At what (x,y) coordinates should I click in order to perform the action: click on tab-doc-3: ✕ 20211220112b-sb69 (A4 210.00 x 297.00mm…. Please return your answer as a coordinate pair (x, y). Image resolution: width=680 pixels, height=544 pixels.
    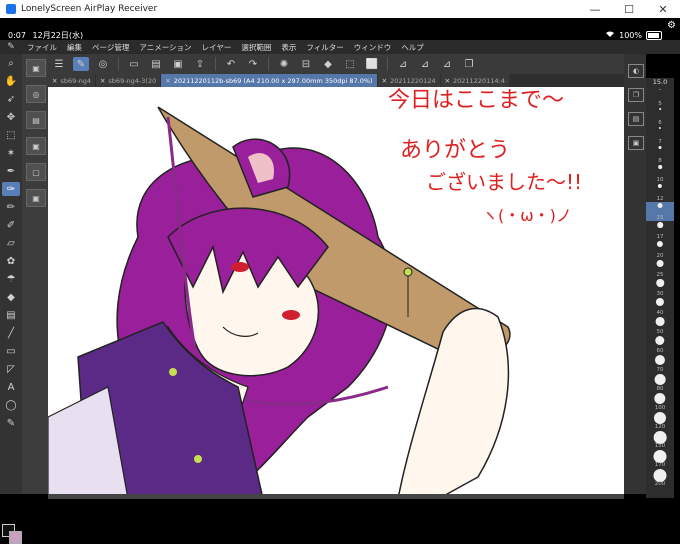
    Looking at the image, I should click on (269, 80).